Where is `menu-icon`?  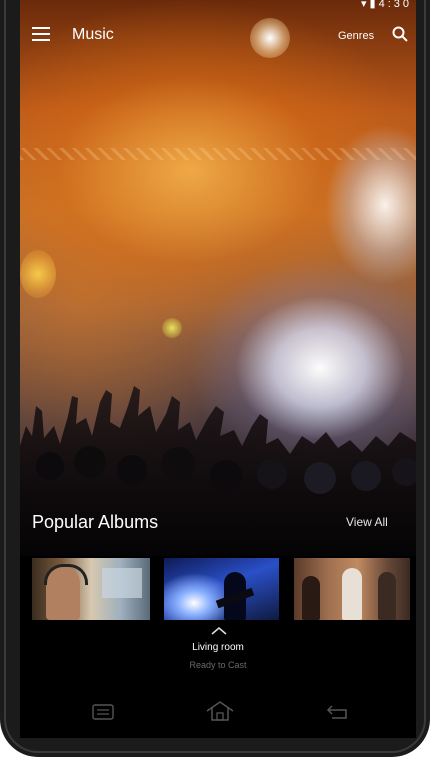
menu-icon is located at coordinates (41, 34).